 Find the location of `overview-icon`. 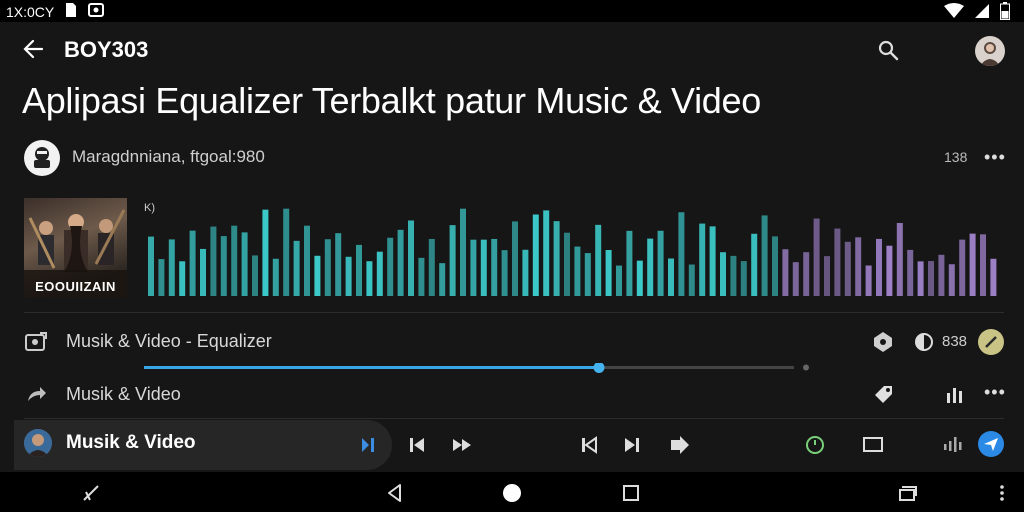

overview-icon is located at coordinates (631, 493).